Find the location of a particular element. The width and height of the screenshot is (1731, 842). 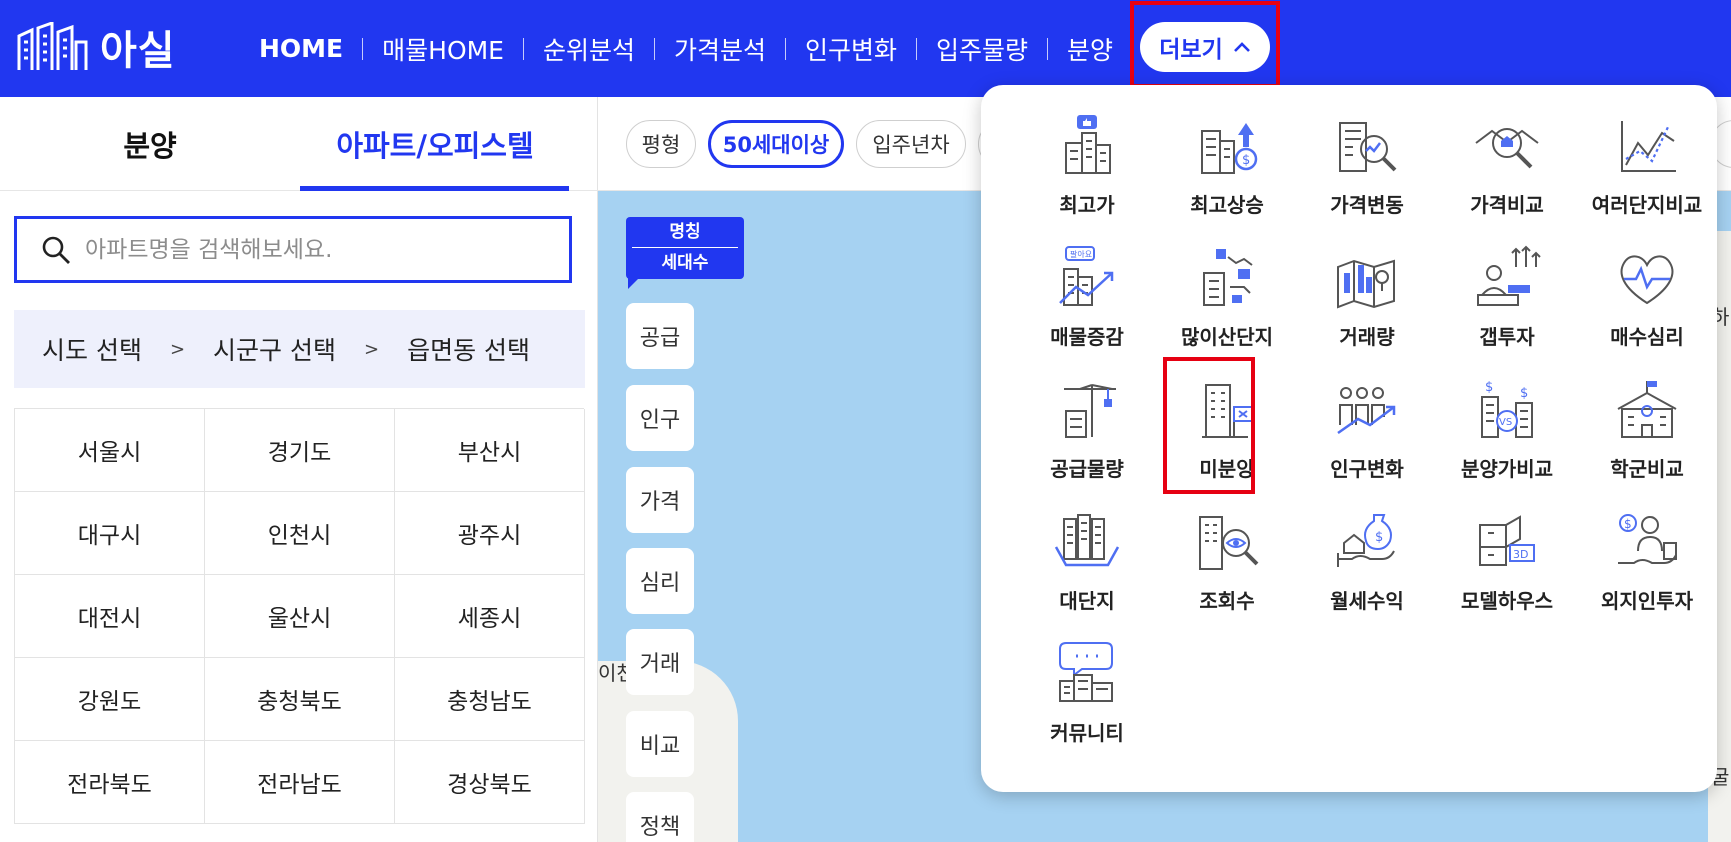

breadcrumb-arrow: > is located at coordinates (177, 349).